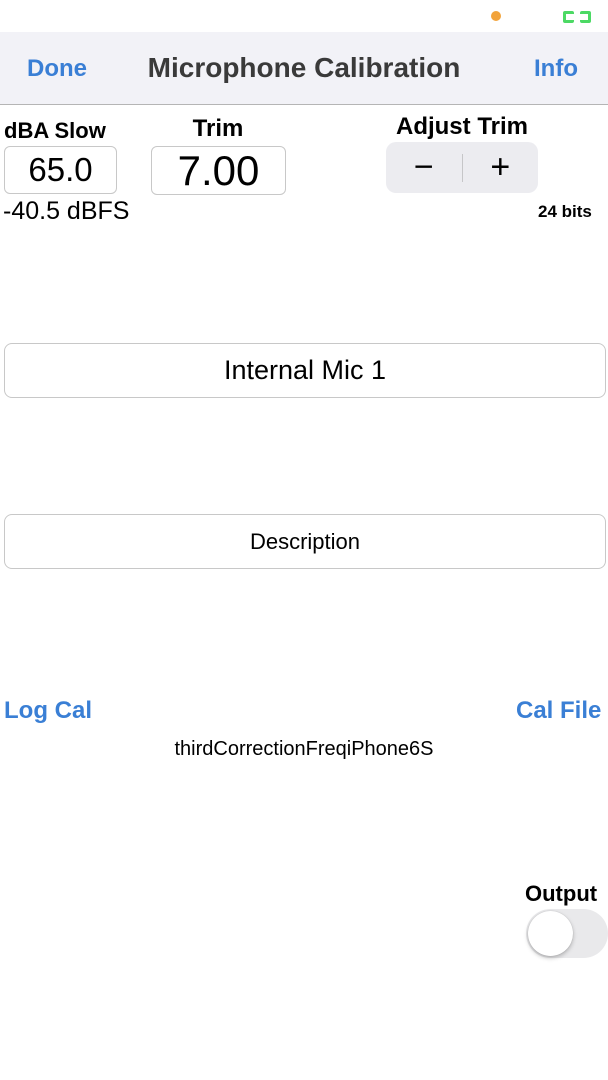 This screenshot has height=1080, width=608. I want to click on description-placeholder: Description, so click(305, 541).